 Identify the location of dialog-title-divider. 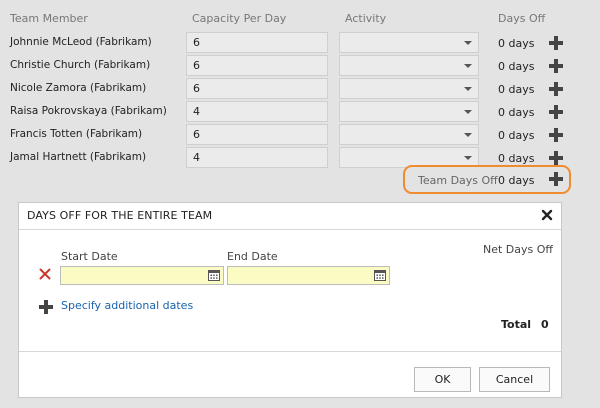
(290, 229).